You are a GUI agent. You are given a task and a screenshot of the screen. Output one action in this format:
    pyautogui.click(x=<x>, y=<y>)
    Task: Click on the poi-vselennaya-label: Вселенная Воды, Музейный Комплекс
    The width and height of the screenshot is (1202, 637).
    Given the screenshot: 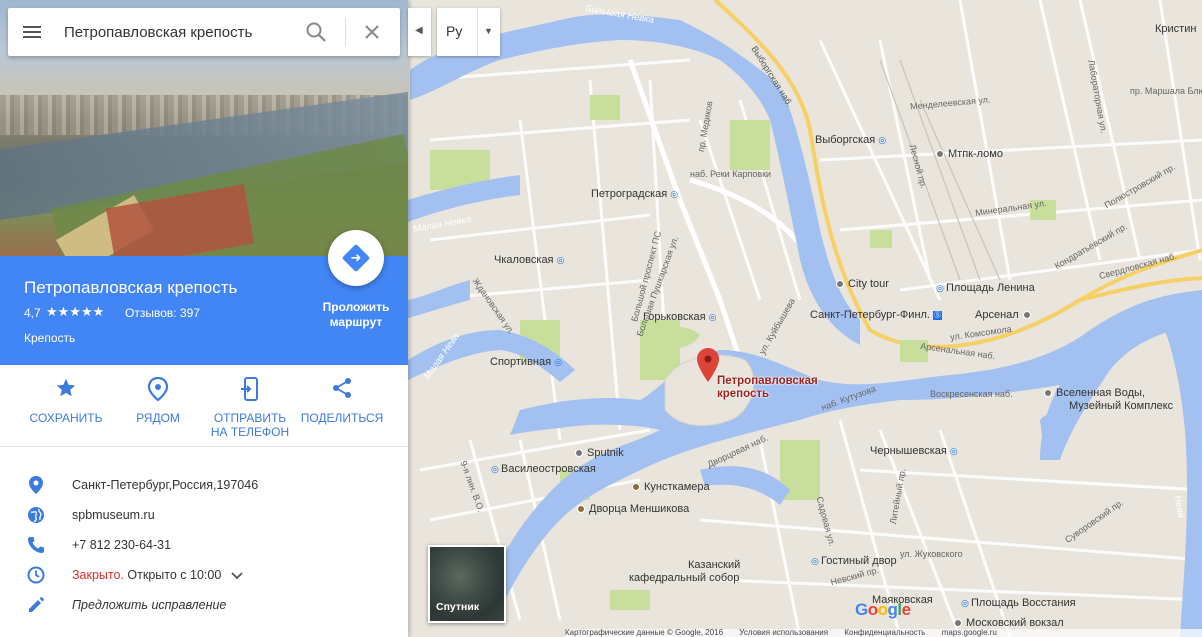 What is the action you would take?
    pyautogui.click(x=1108, y=400)
    